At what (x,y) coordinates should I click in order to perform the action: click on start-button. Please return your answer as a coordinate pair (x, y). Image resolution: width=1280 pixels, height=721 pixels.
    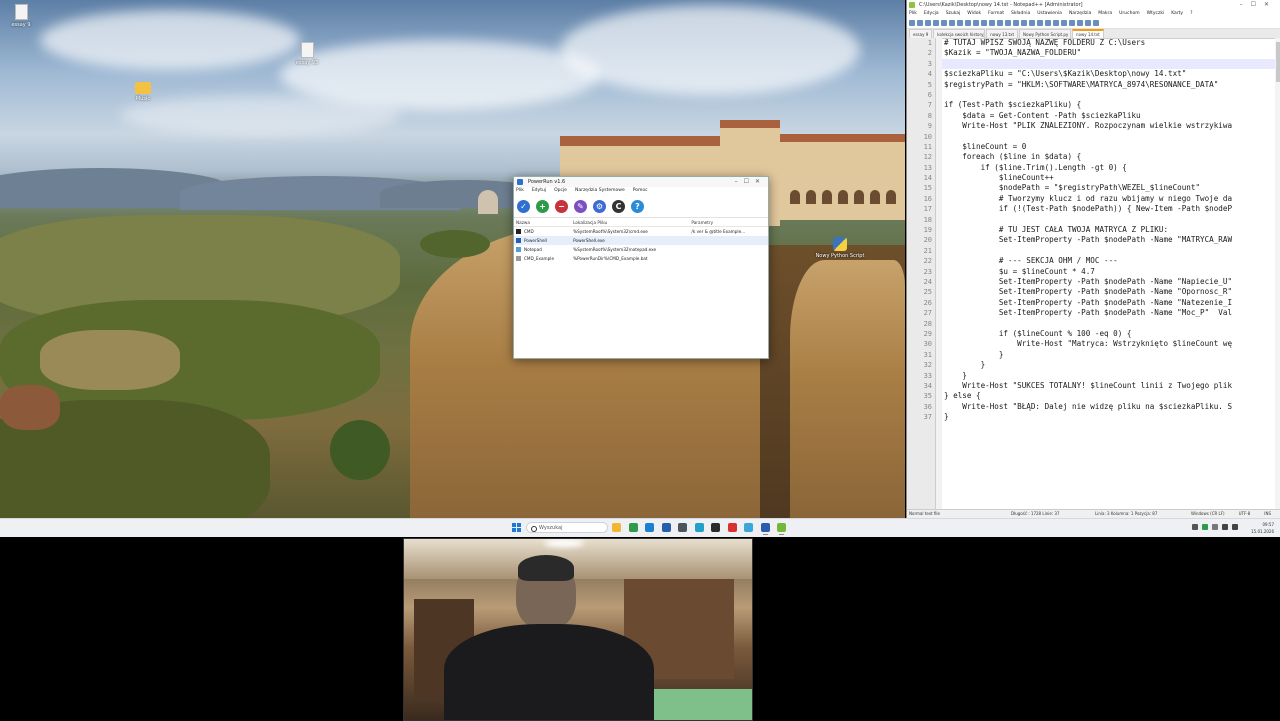
    Looking at the image, I should click on (516, 527).